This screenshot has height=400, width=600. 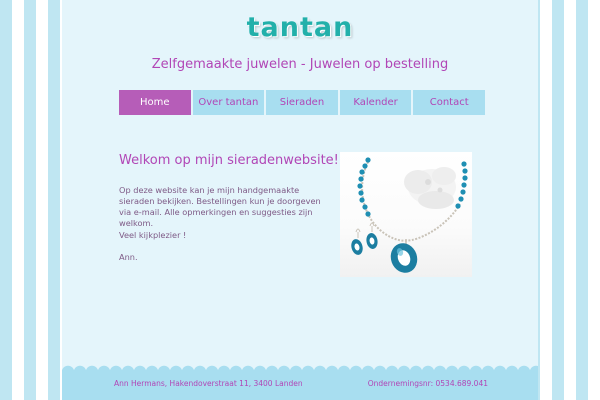 What do you see at coordinates (228, 102) in the screenshot?
I see `nav-item-over-tantan: Over tantan` at bounding box center [228, 102].